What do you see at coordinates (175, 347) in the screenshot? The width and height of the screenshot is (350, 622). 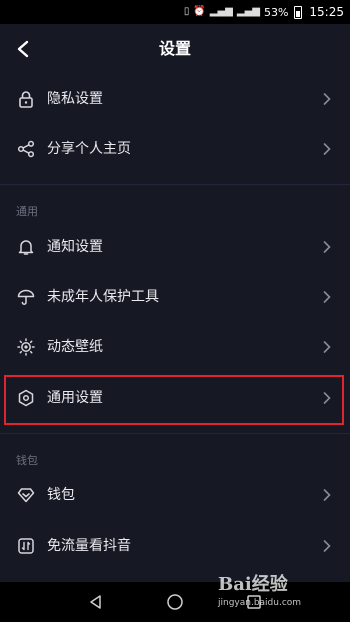 I see `settings-item-live-wallpaper: 动态壁纸` at bounding box center [175, 347].